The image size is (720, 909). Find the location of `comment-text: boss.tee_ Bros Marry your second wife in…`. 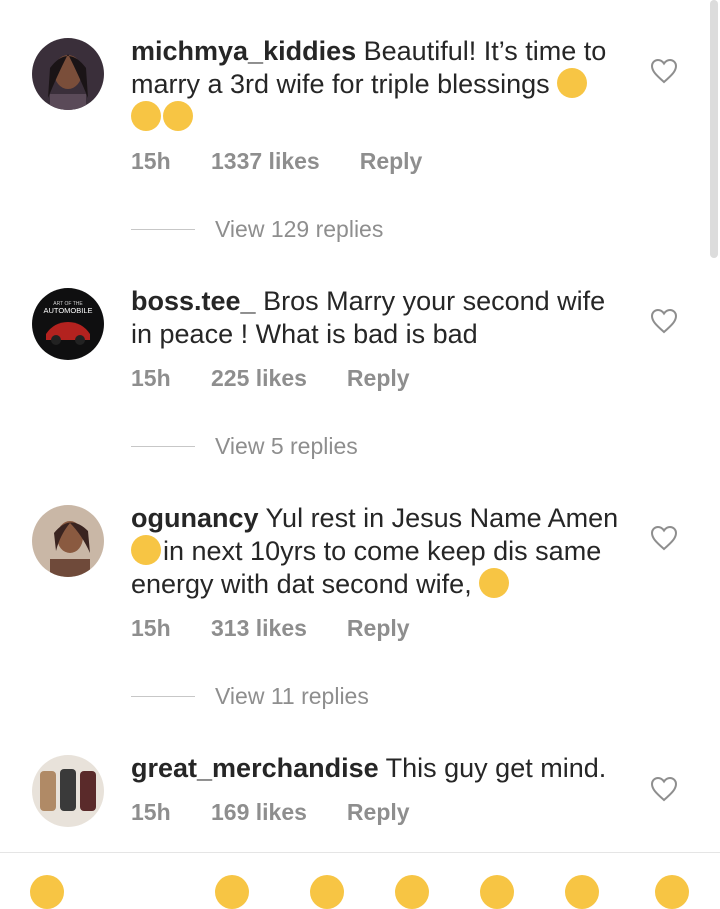

comment-text: boss.tee_ Bros Marry your second wife in… is located at coordinates (381, 318).